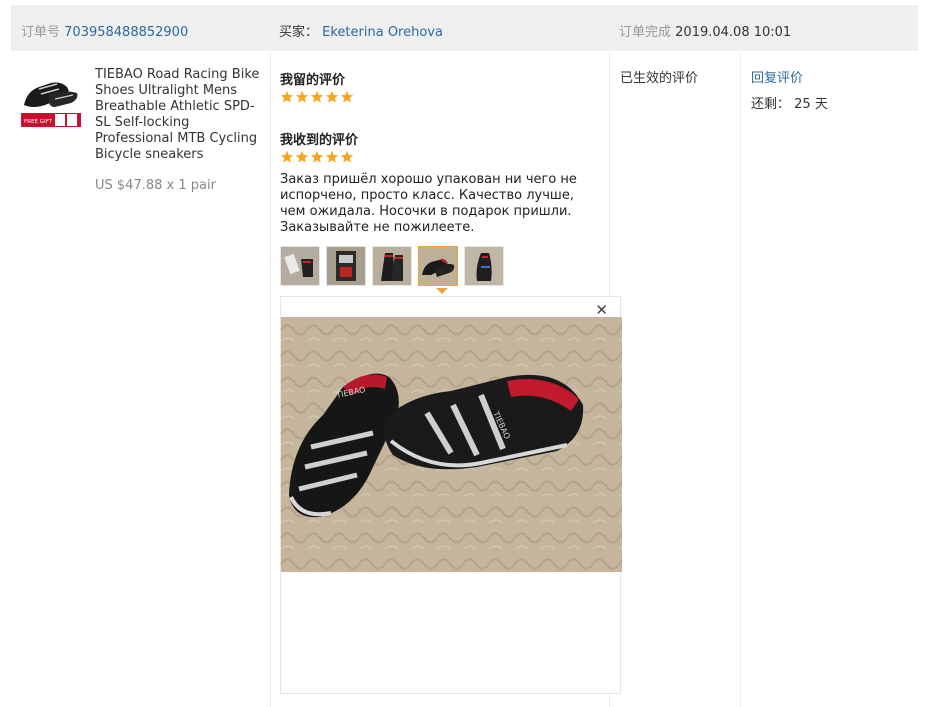 This screenshot has width=943, height=707. I want to click on review-photo-thumbnails, so click(392, 266).